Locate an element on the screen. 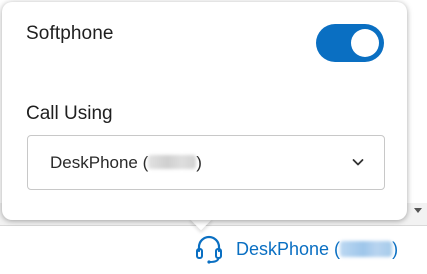 The image size is (427, 274). call-using-label: Call Using is located at coordinates (69, 113).